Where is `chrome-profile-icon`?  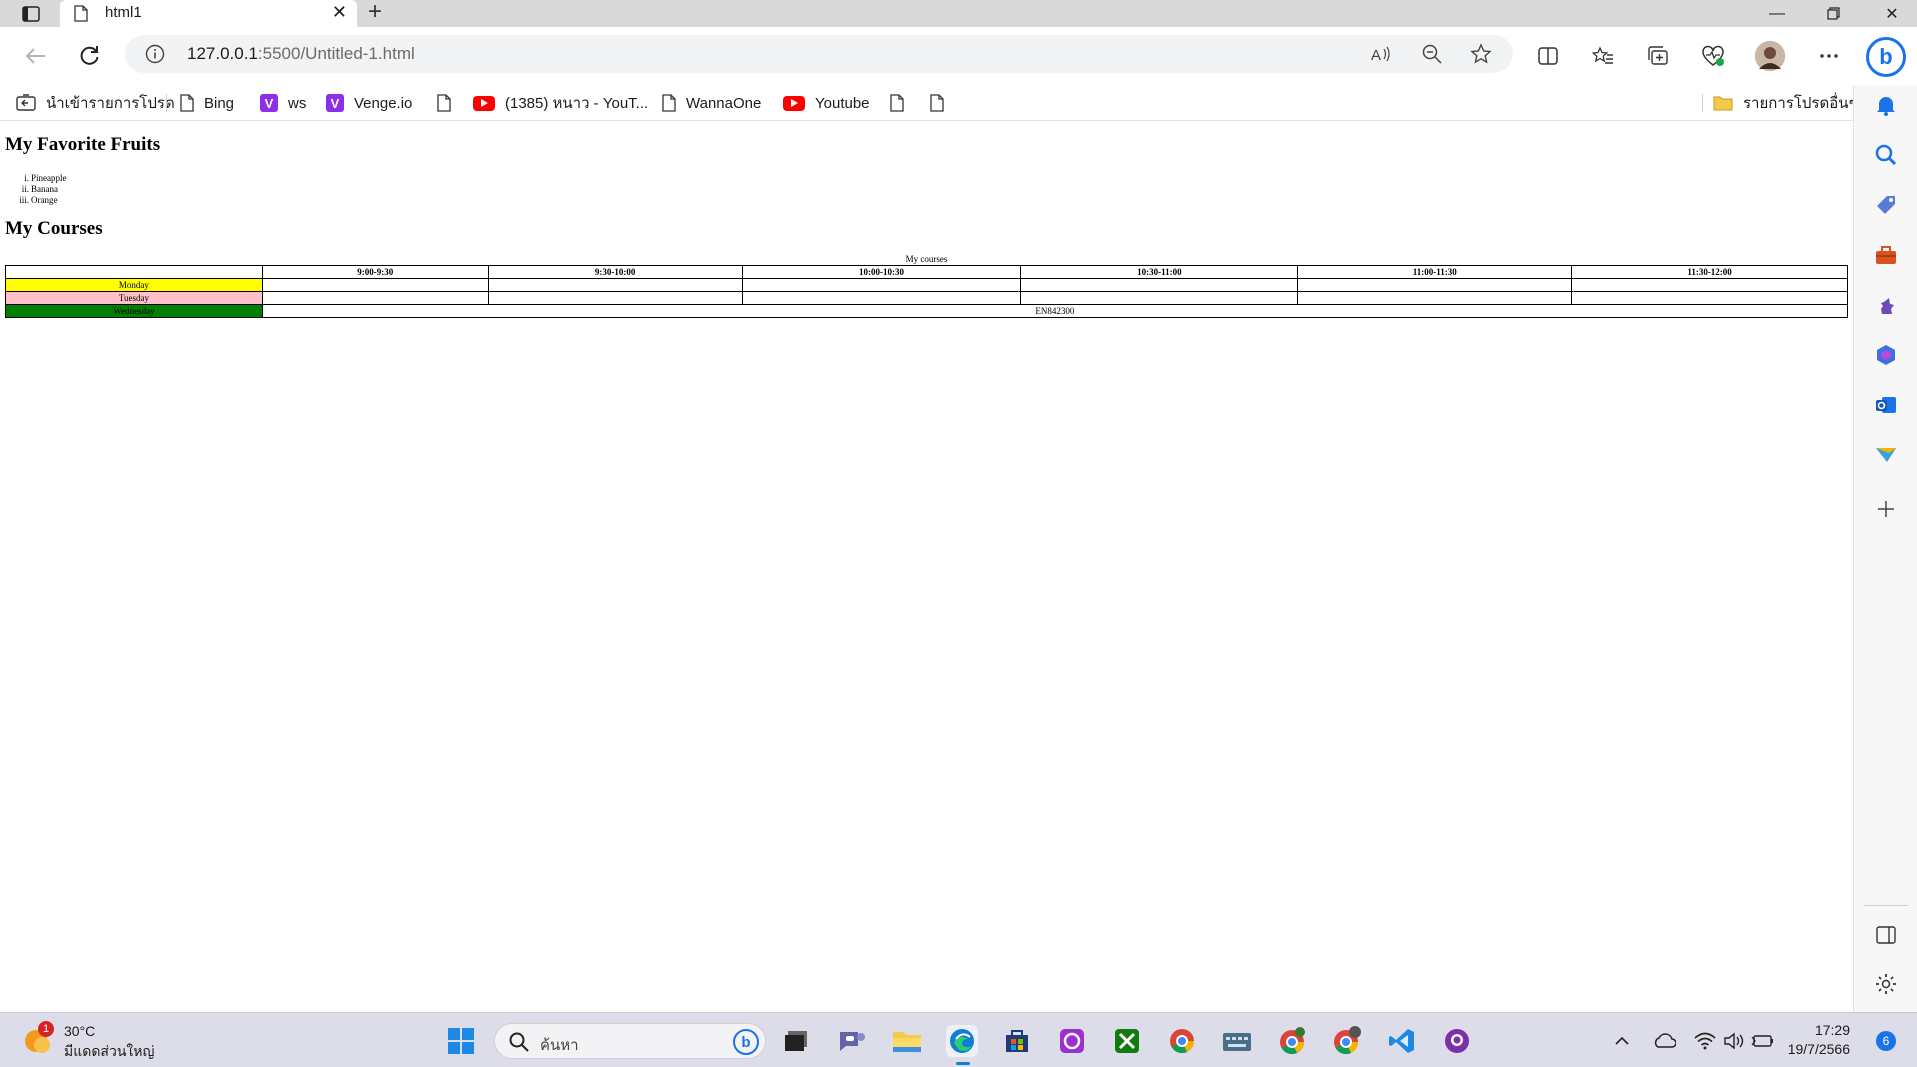
chrome-profile-icon is located at coordinates (1292, 1041).